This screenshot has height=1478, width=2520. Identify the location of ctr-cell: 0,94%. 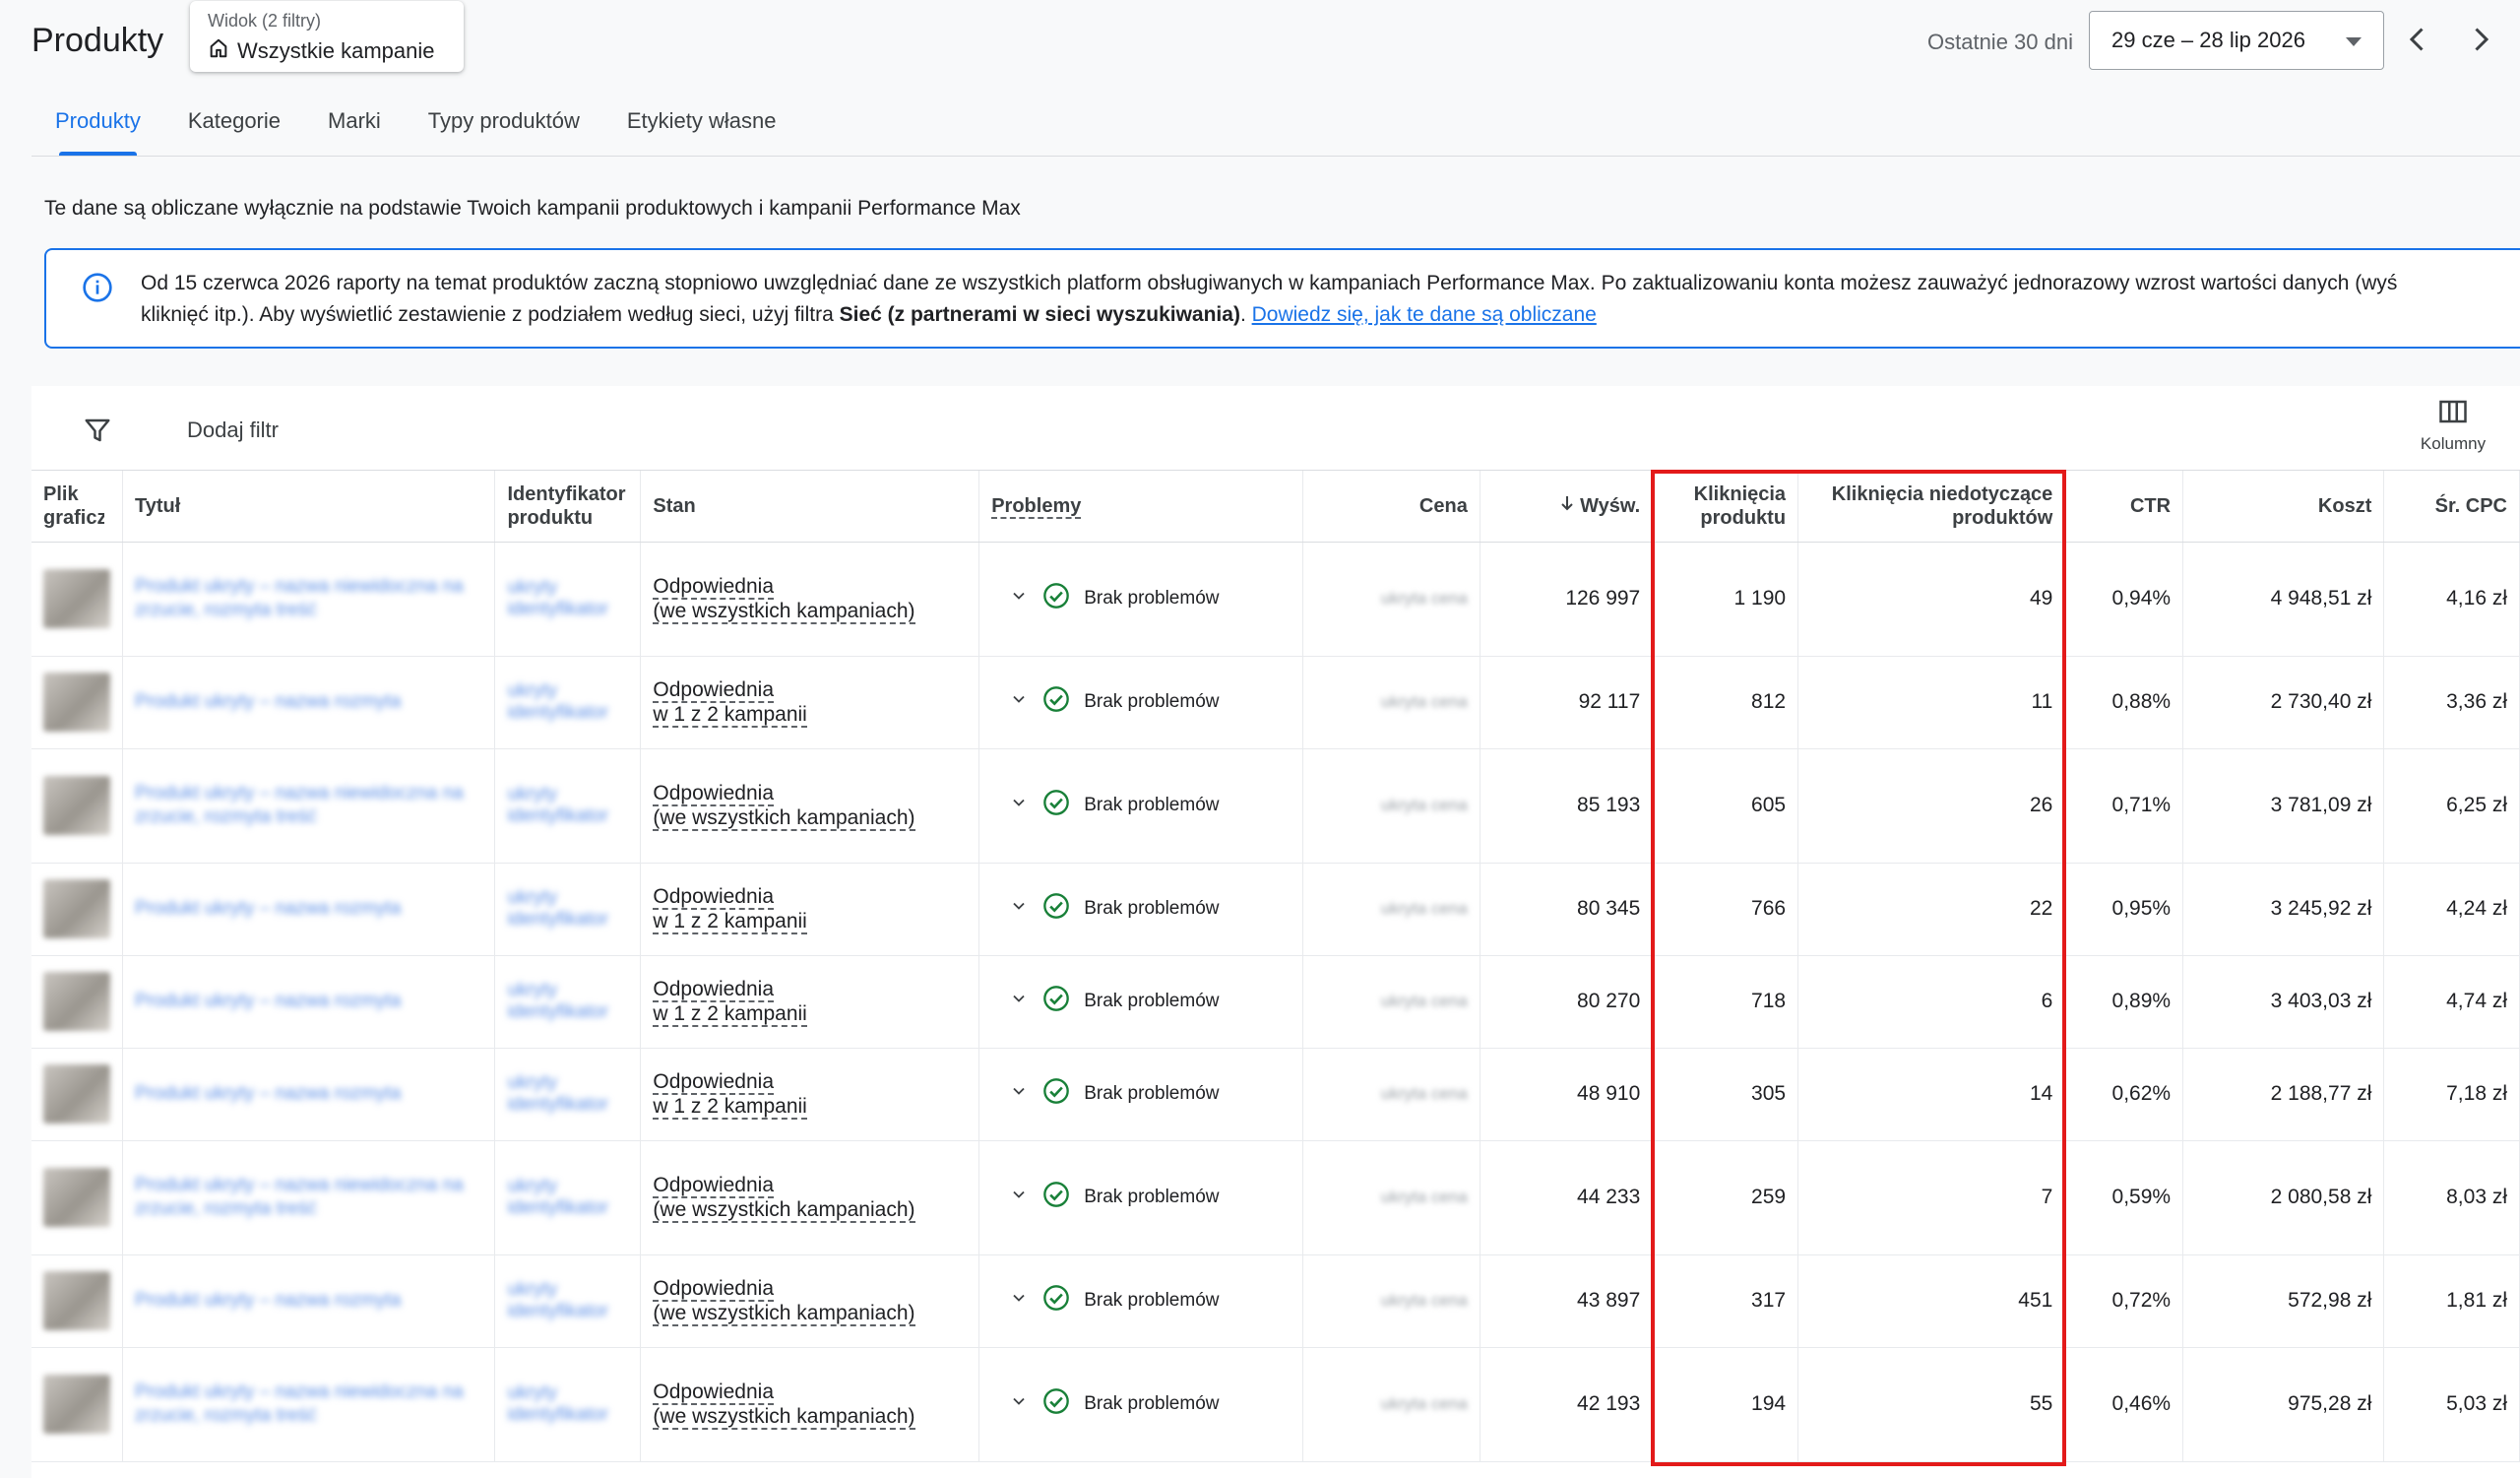
(2124, 599).